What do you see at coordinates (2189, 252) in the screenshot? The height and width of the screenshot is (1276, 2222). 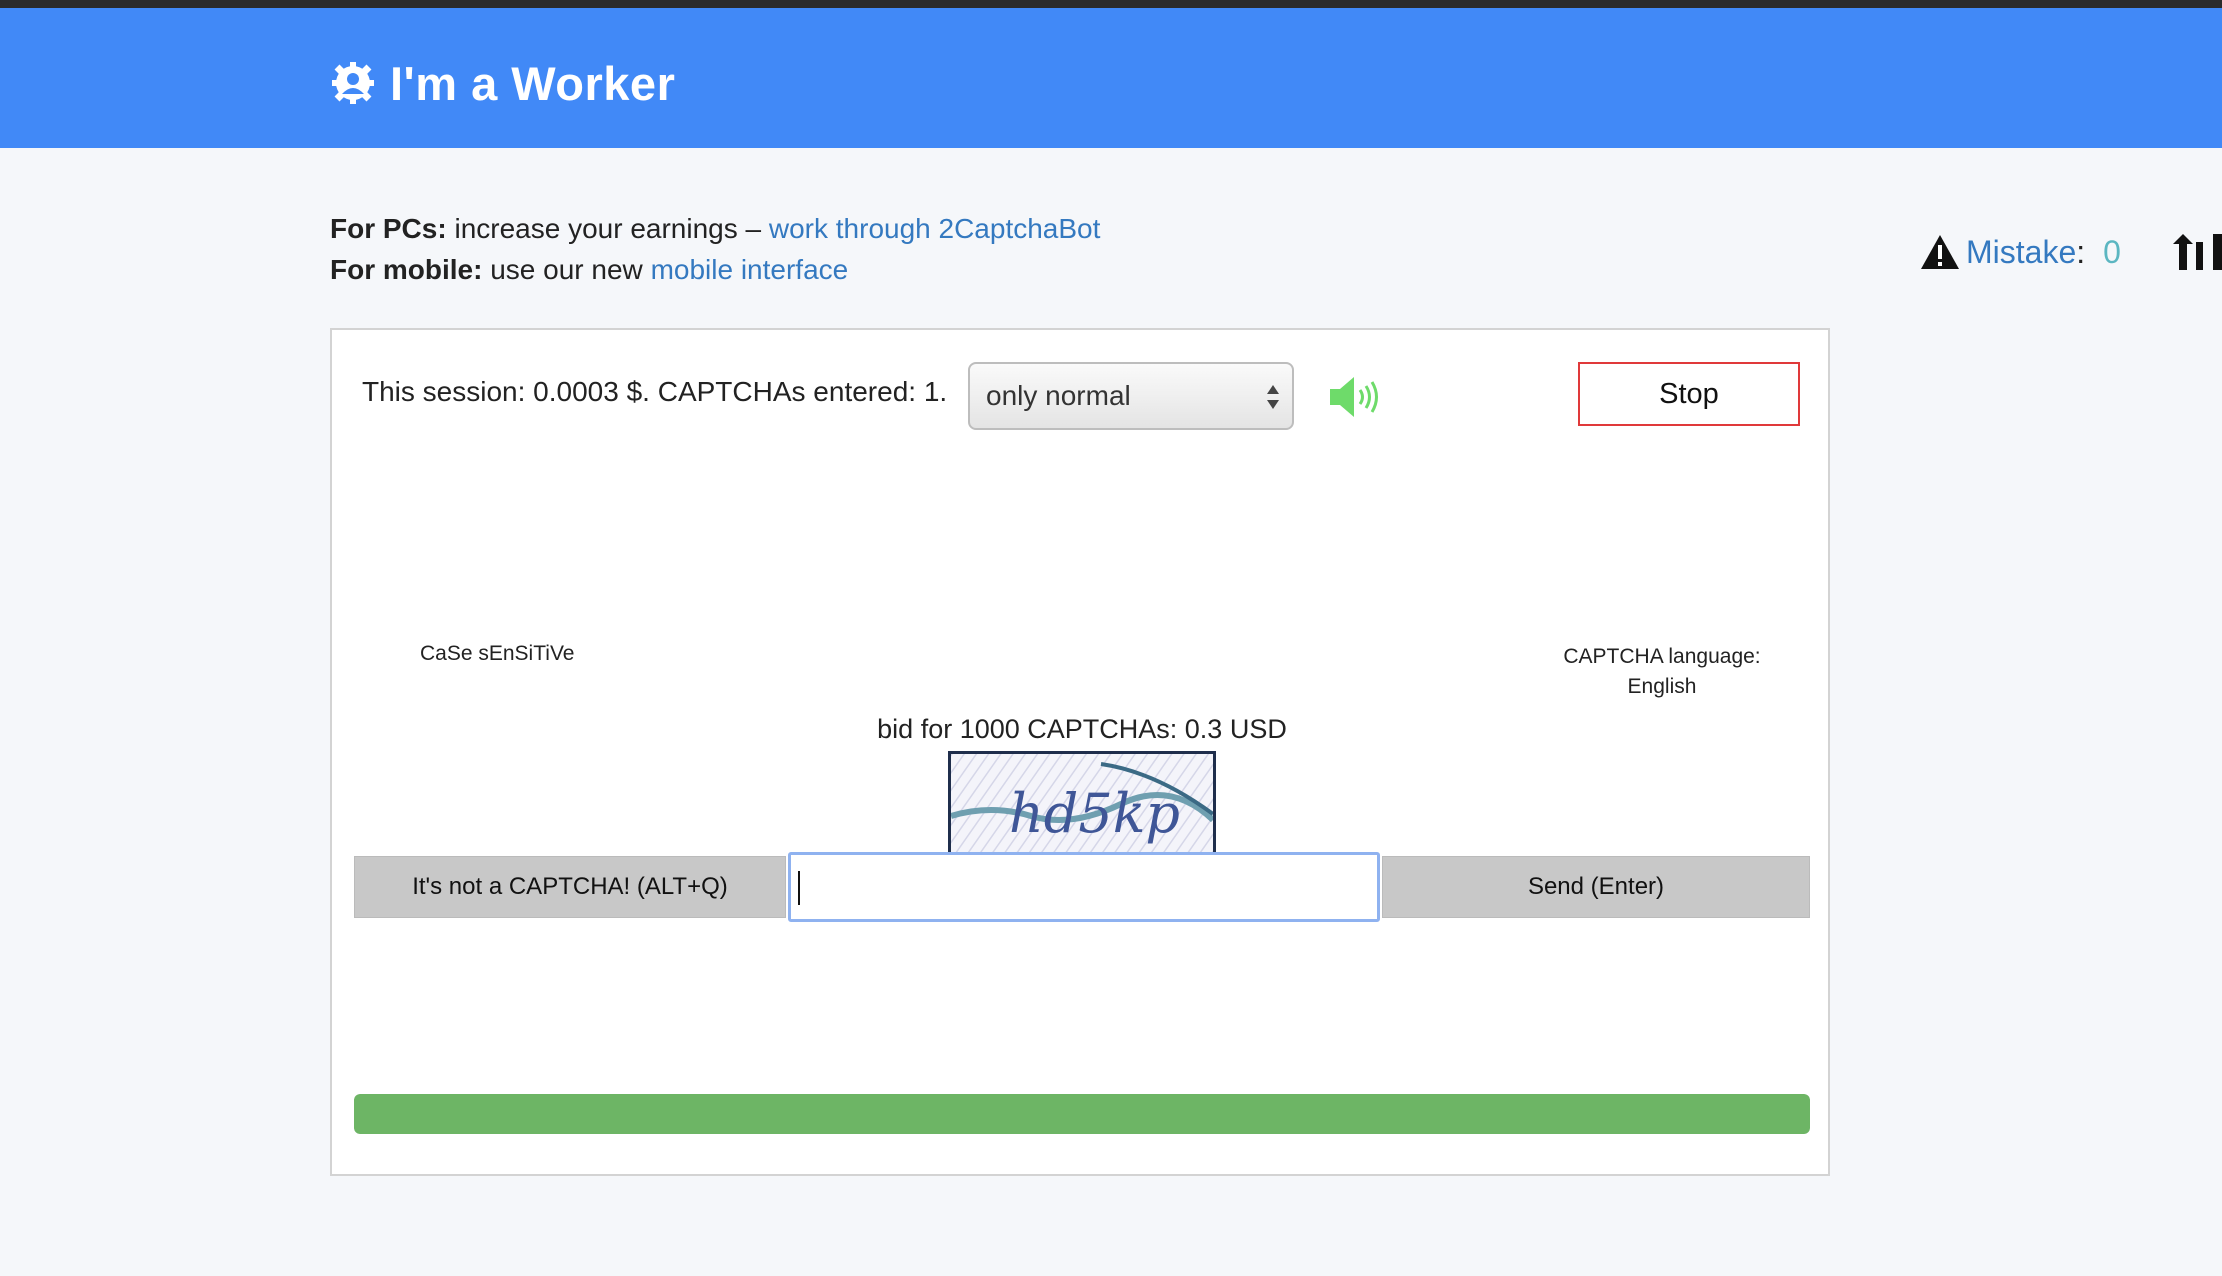 I see `upload-arrow-icon` at bounding box center [2189, 252].